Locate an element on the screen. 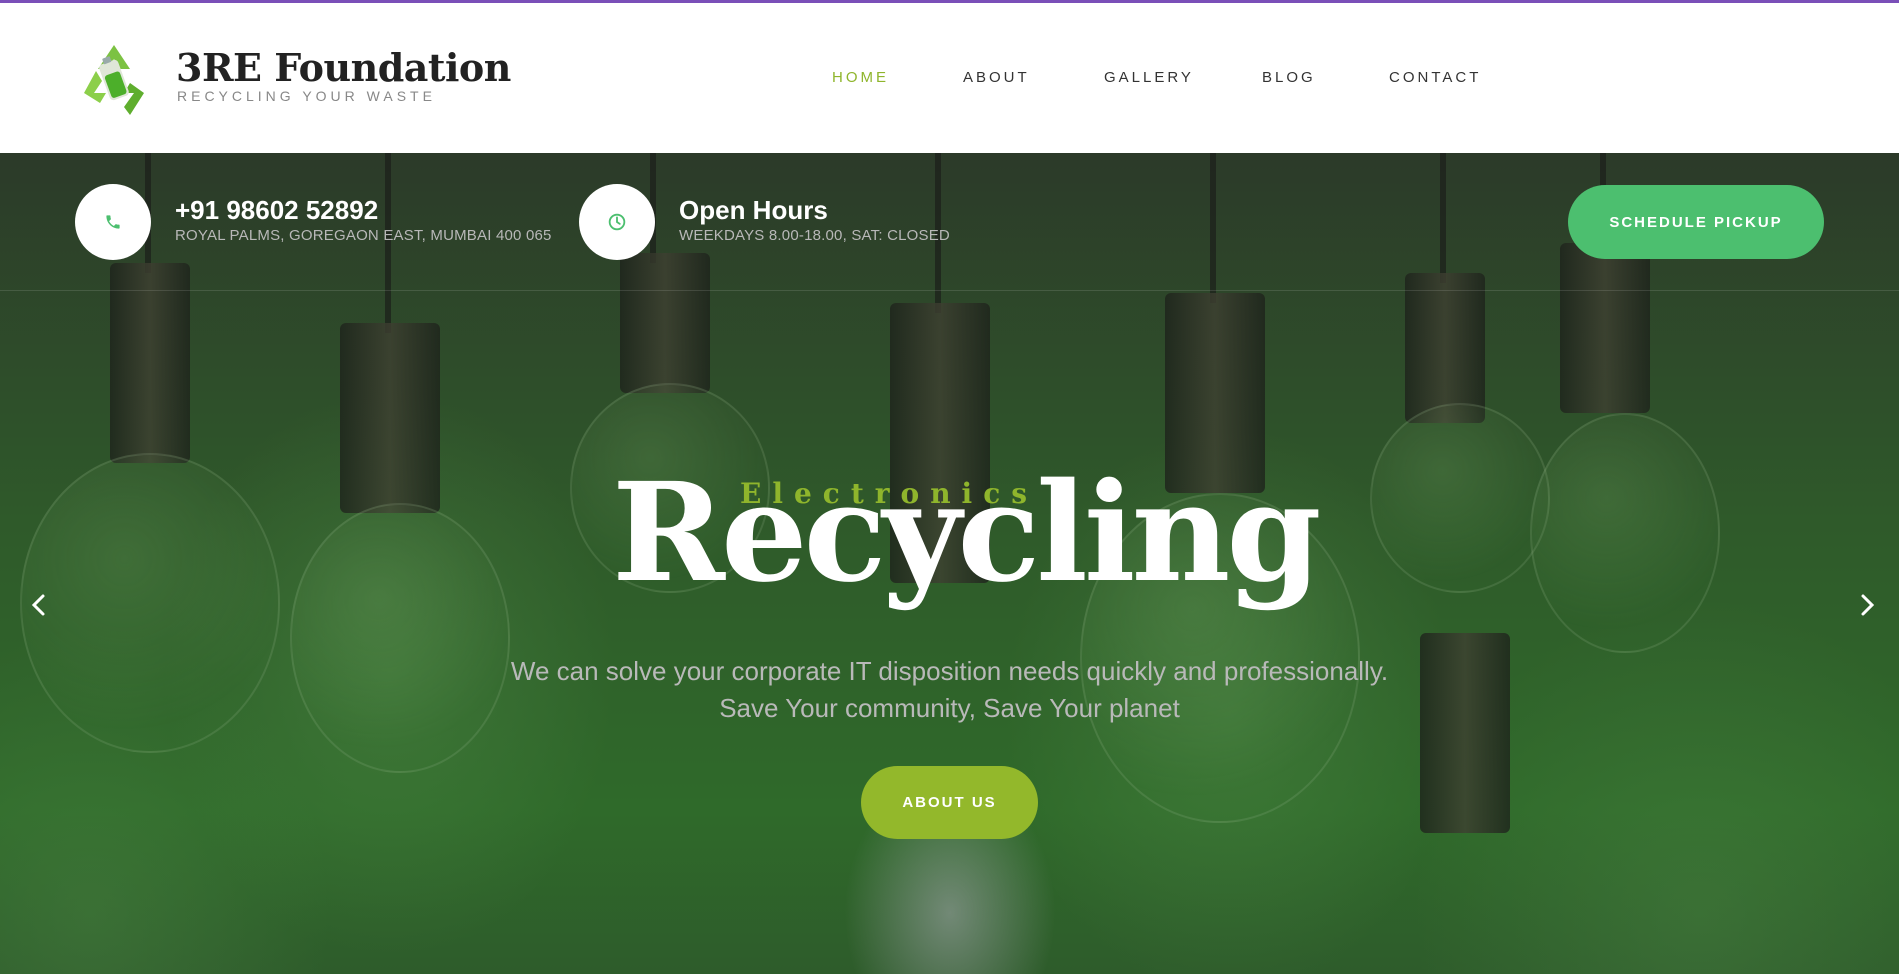  phone-number: +91 98602 52892 is located at coordinates (276, 210).